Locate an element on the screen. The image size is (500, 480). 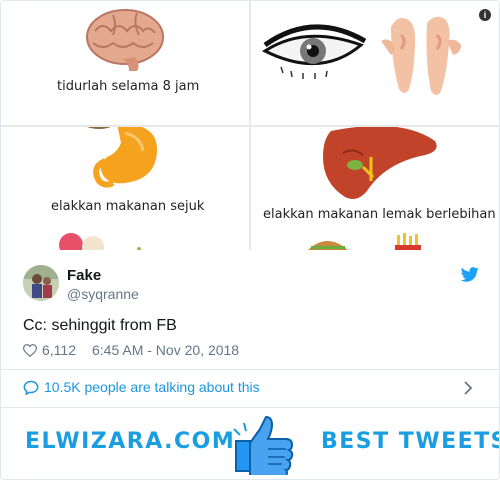
author-handle: @syqranne is located at coordinates (103, 294).